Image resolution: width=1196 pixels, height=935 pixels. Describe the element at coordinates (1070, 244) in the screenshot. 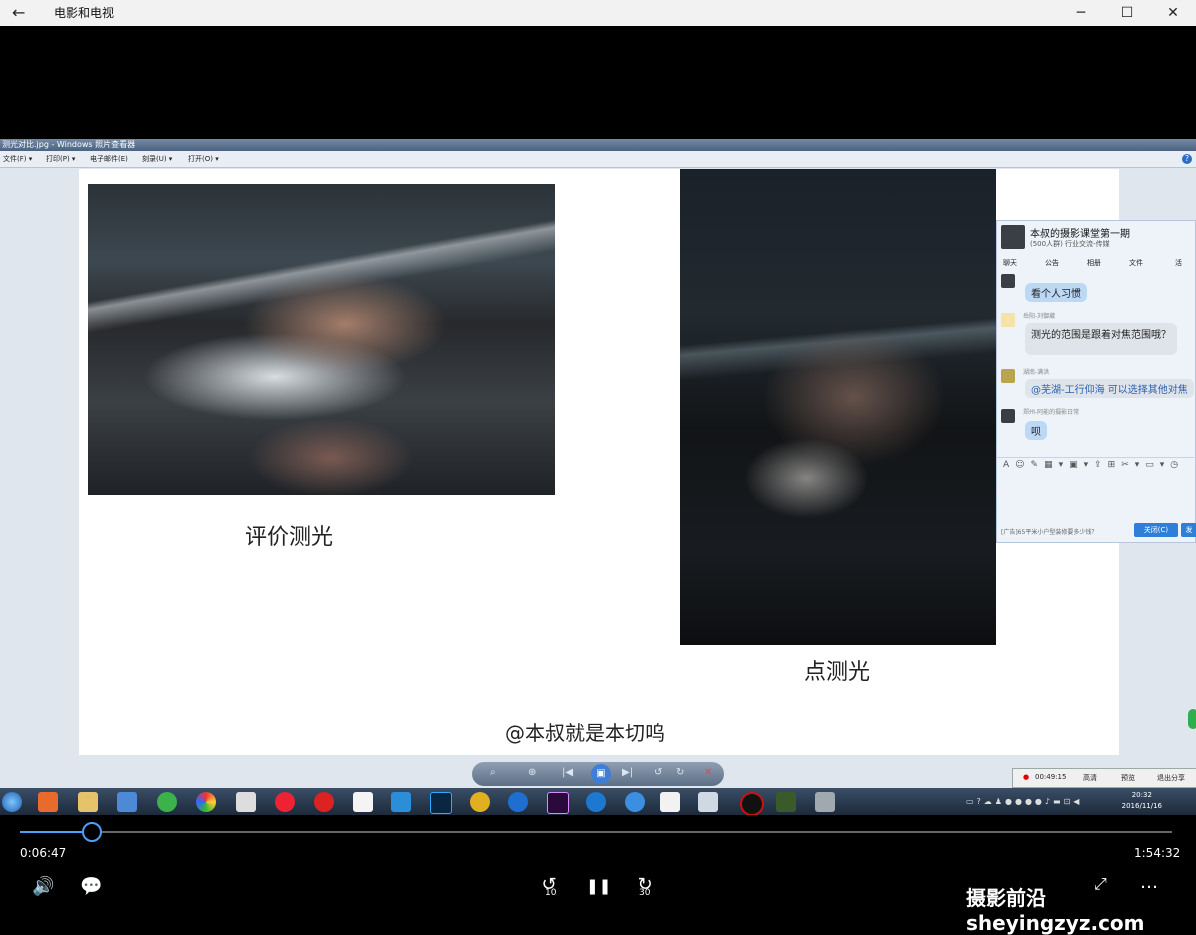

I see `group-info: (500人群) 行业交流-传媒` at that location.